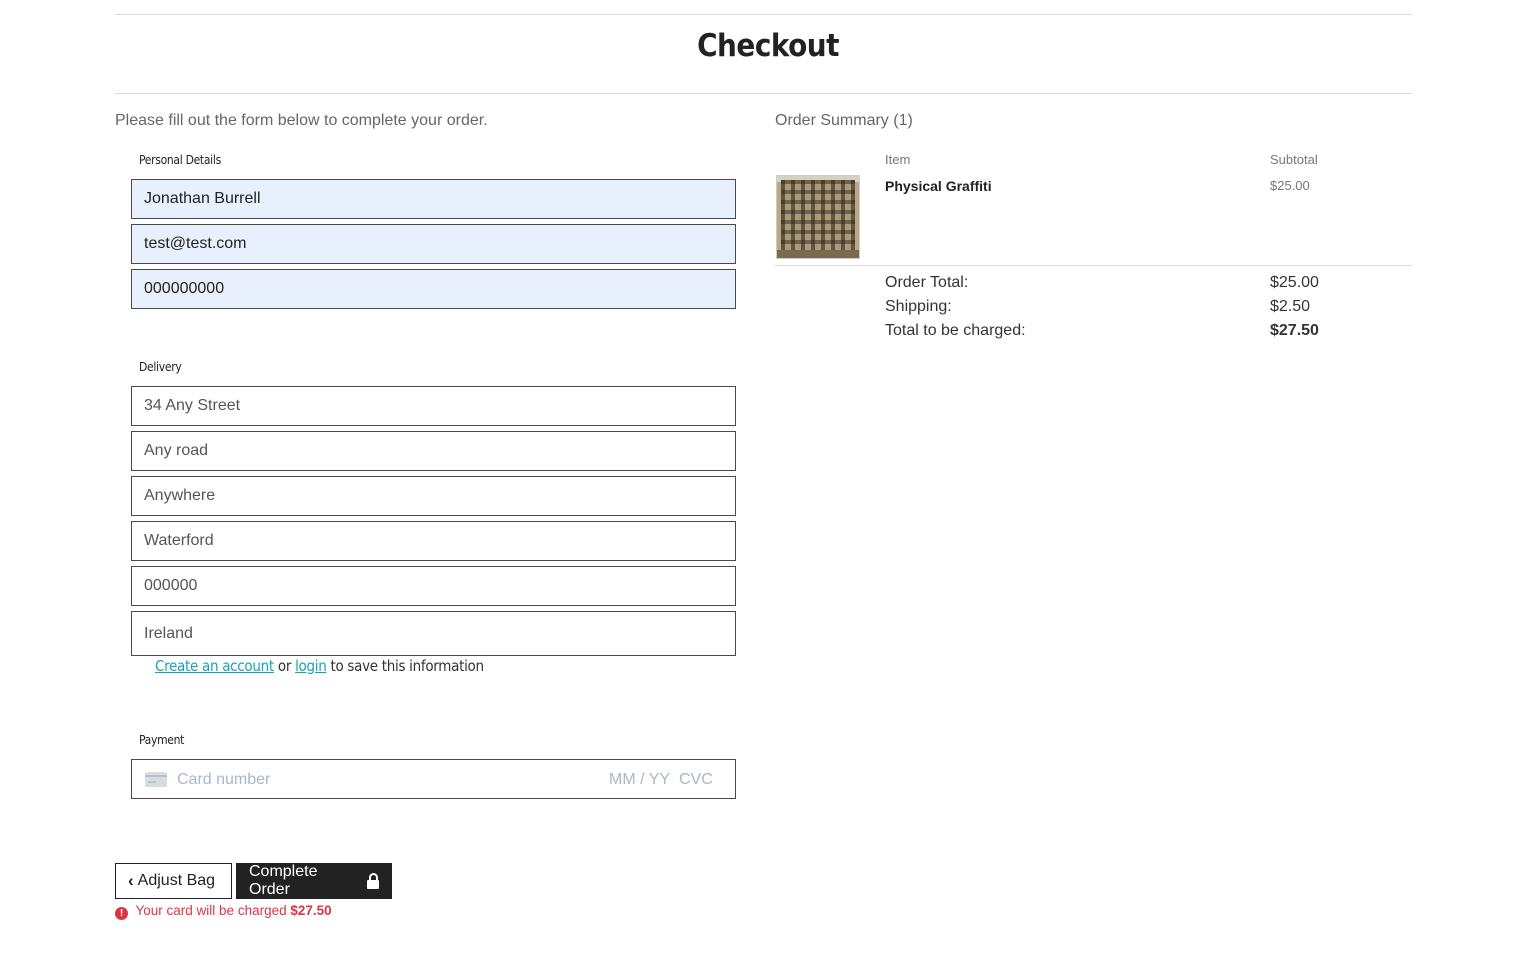  I want to click on charge-note-prefix: Your card will be charged, so click(211, 910).